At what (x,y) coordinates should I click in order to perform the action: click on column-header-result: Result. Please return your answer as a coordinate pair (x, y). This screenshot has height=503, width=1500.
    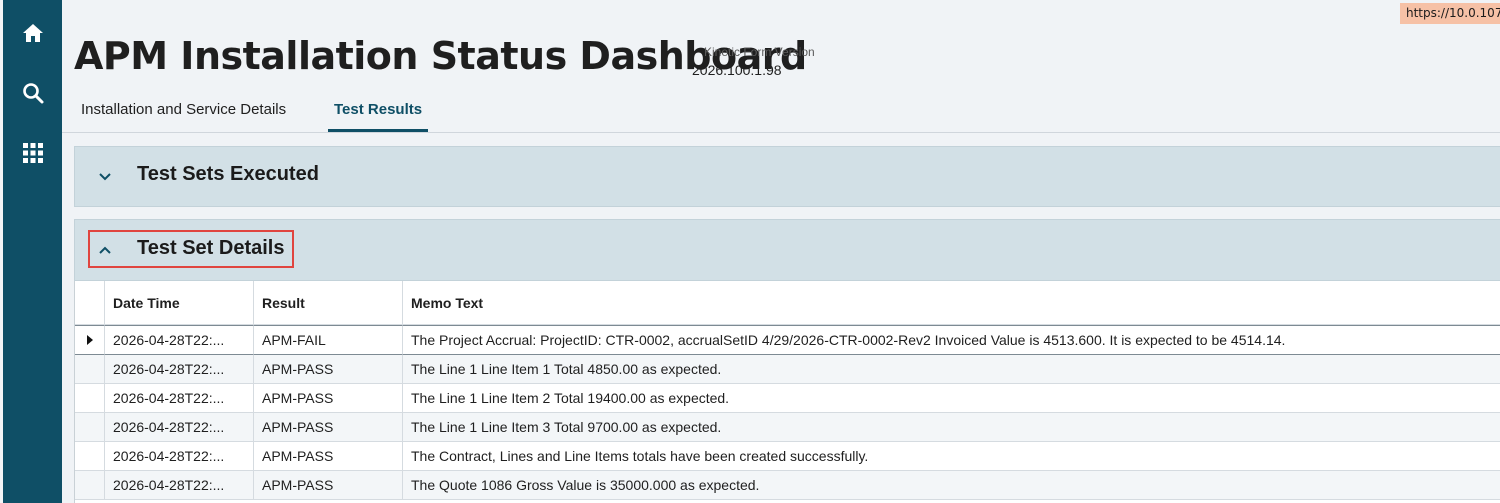
    Looking at the image, I should click on (328, 303).